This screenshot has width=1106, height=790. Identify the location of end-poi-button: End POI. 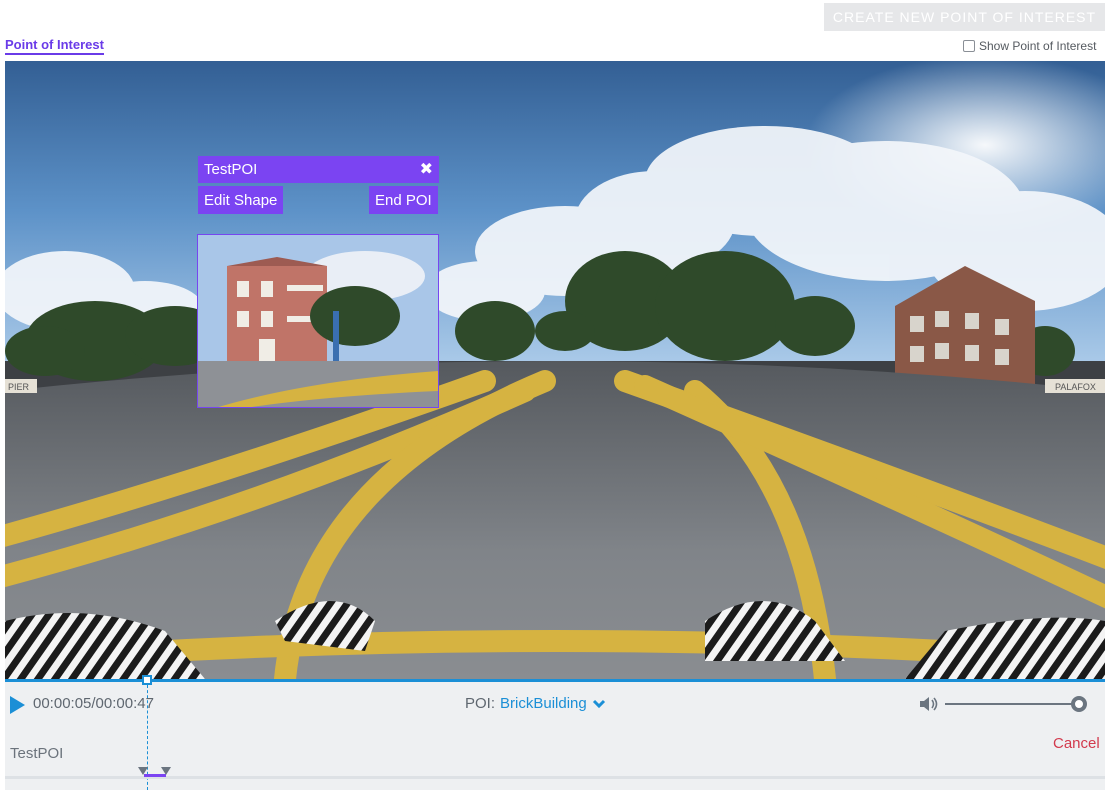
(403, 200).